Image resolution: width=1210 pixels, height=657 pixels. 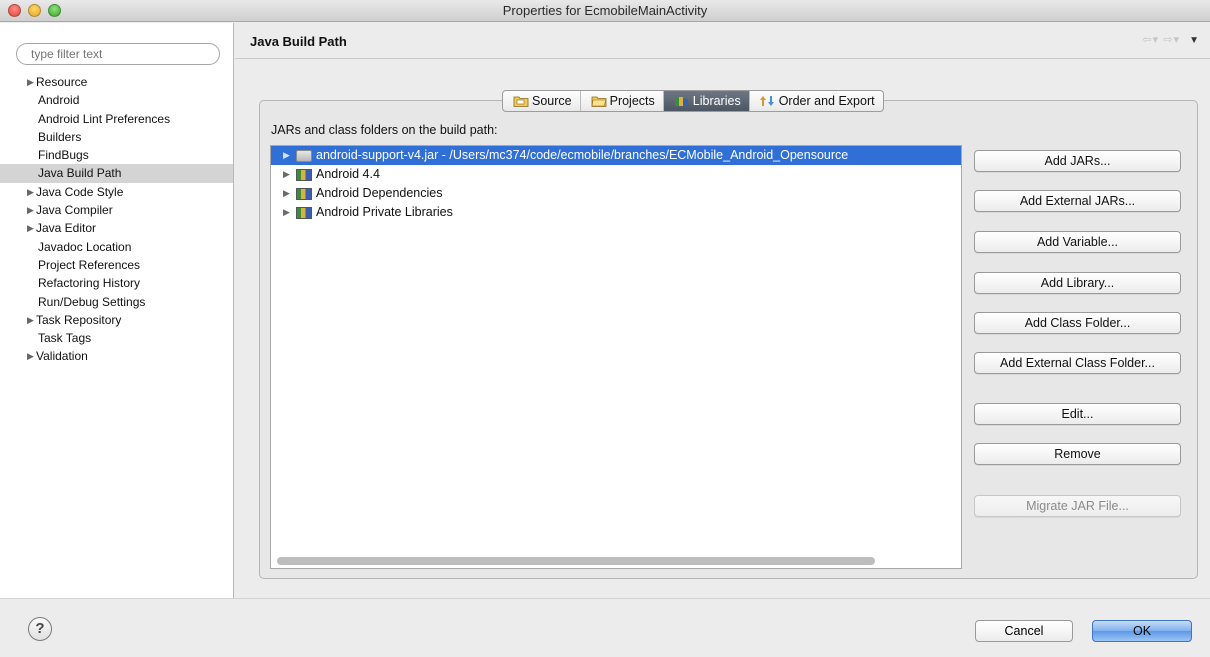 I want to click on tab-label: Libraries, so click(x=716, y=101).